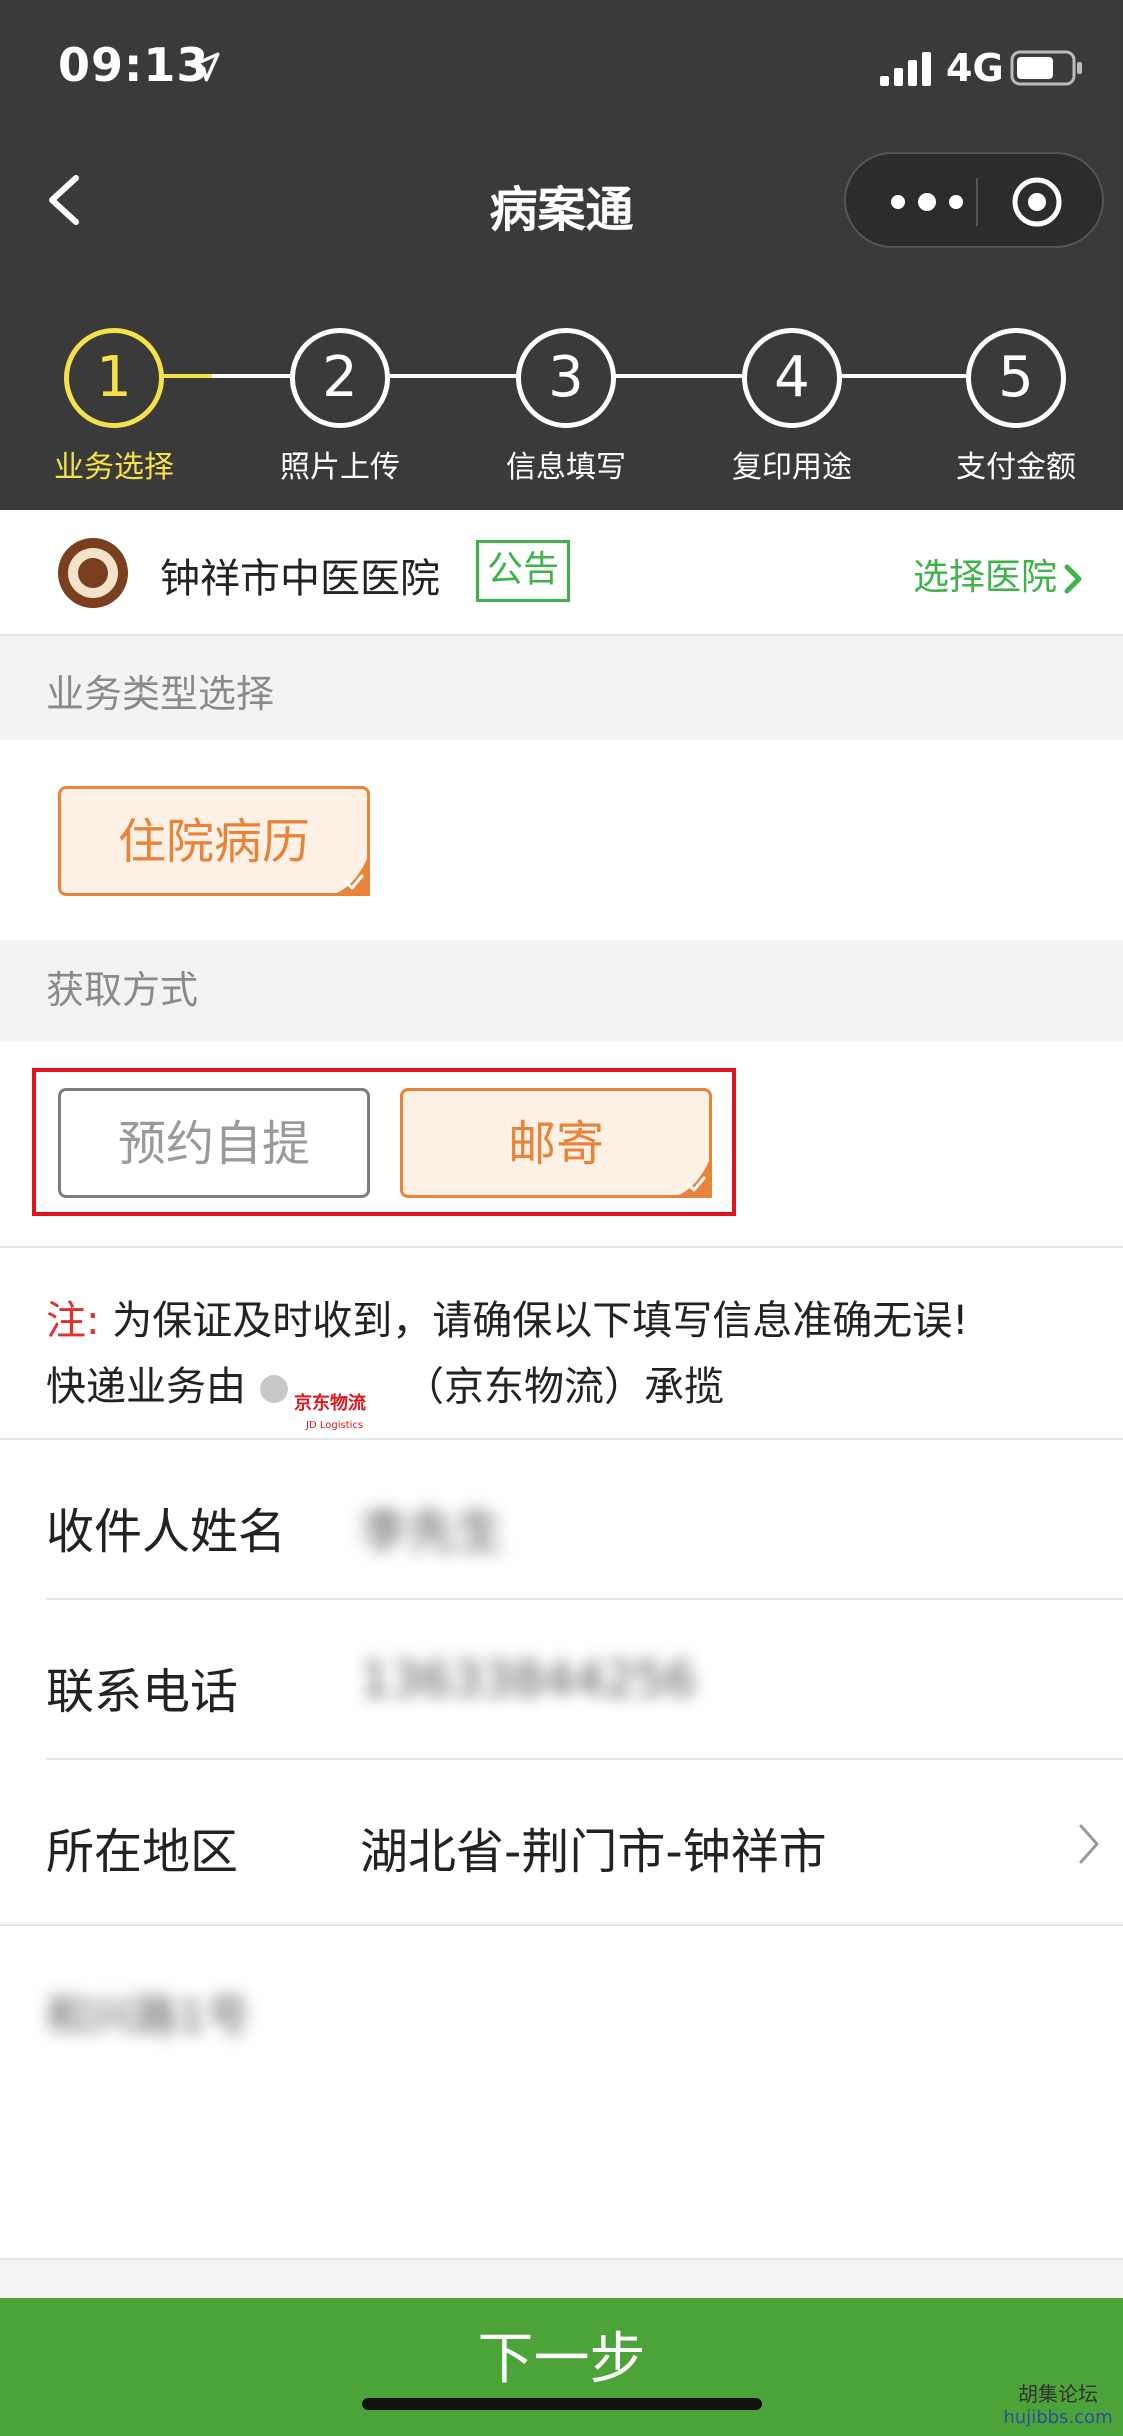  I want to click on phone-row: 联系电话 13633844256, so click(561, 1680).